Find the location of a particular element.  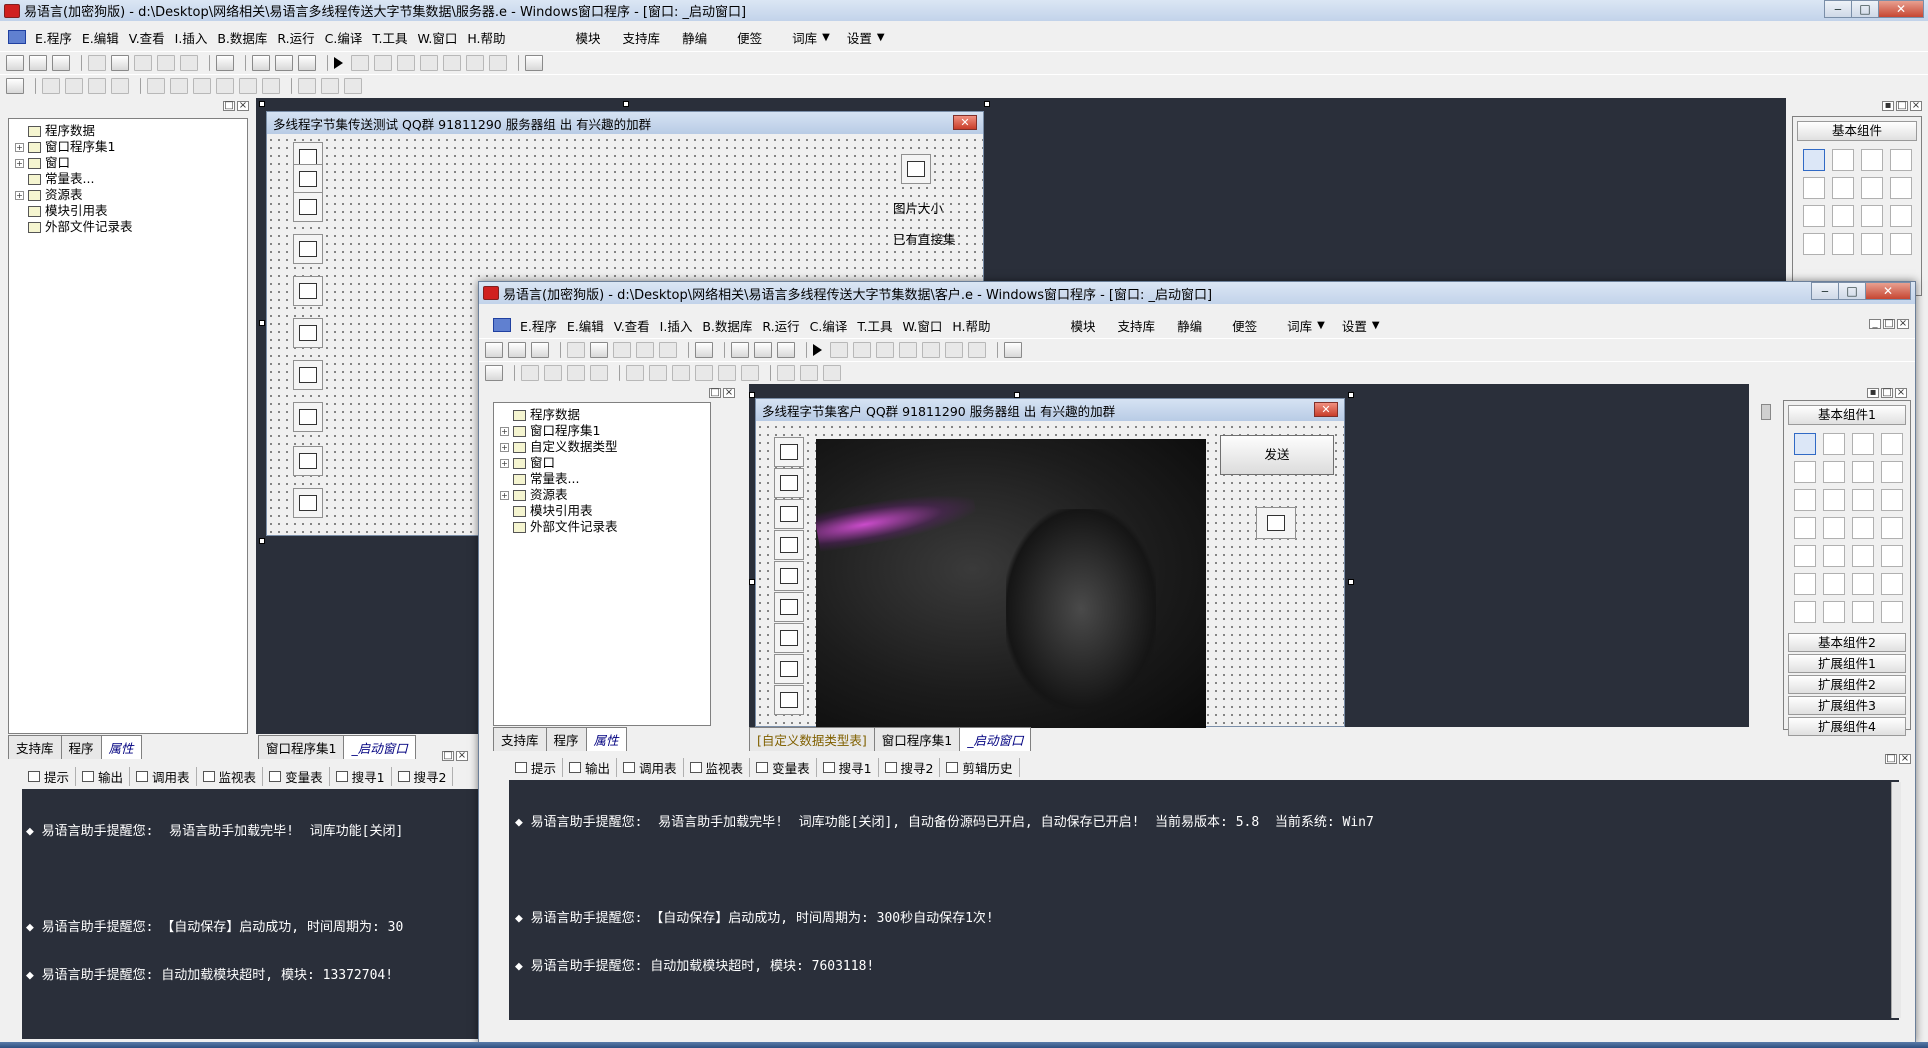

folder-tool-icon is located at coordinates (1863, 584).